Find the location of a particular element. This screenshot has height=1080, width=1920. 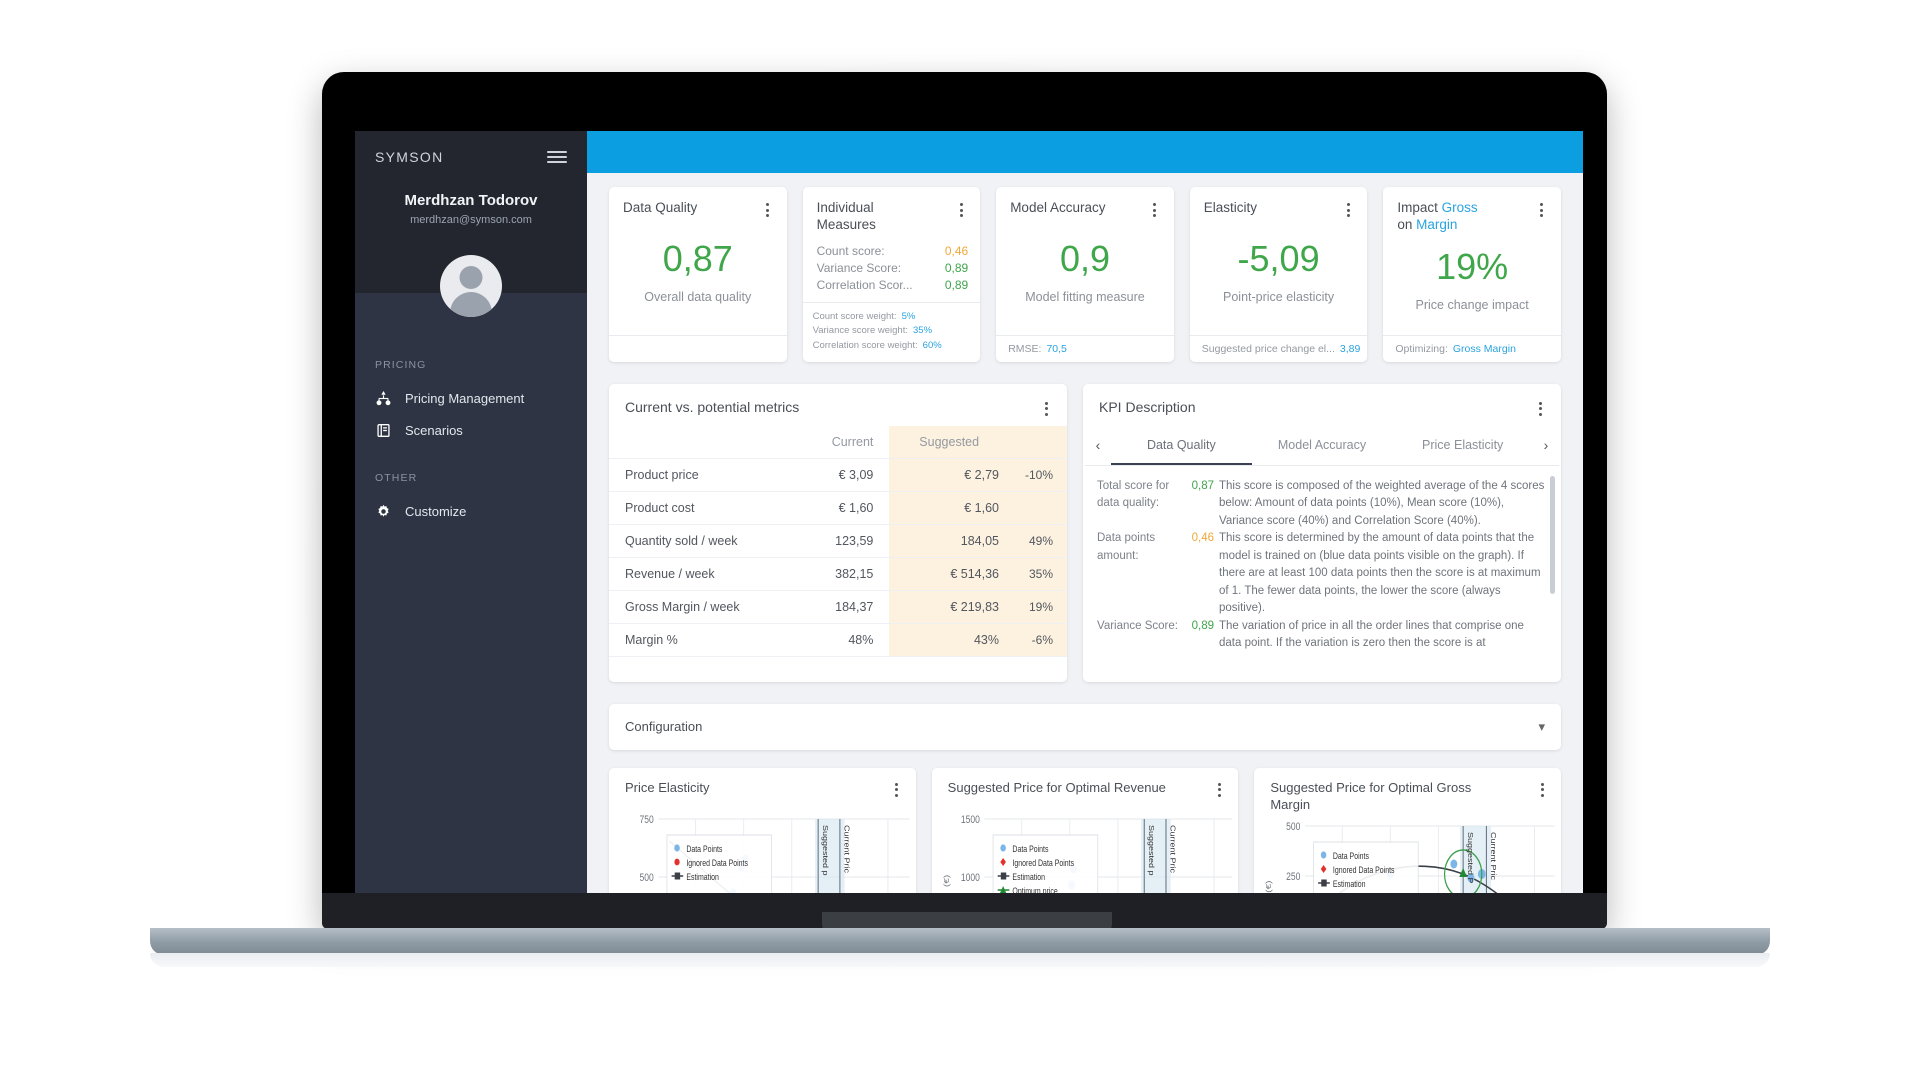

metric-suggested: € 1,60 is located at coordinates (949, 507).